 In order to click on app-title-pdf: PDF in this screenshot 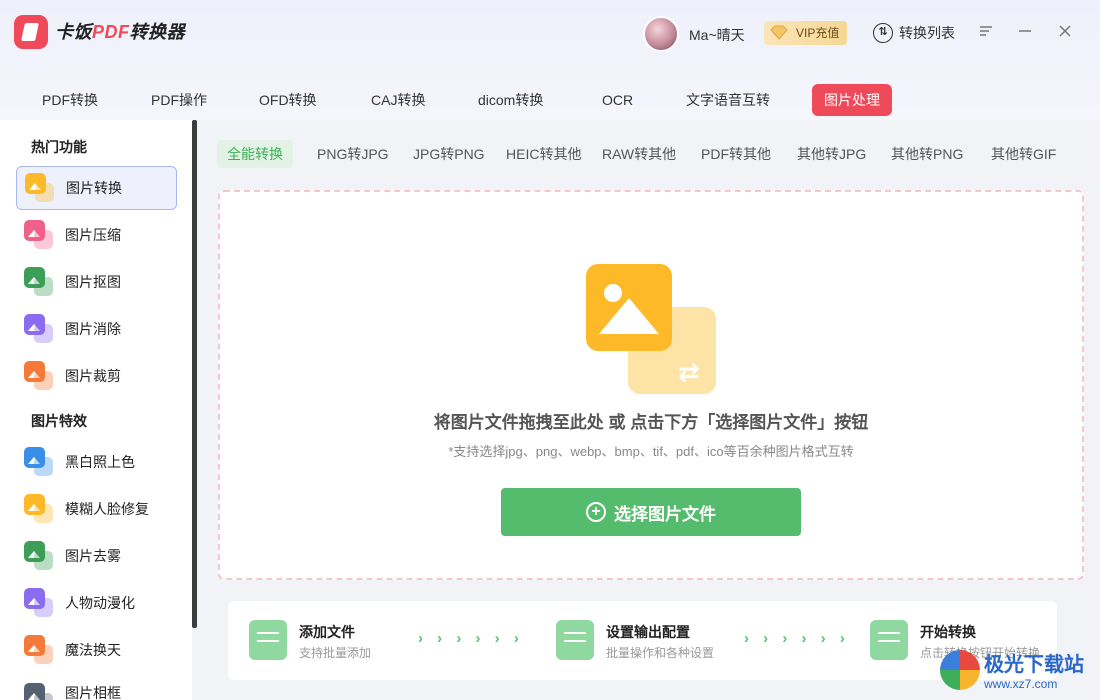, I will do `click(111, 32)`.